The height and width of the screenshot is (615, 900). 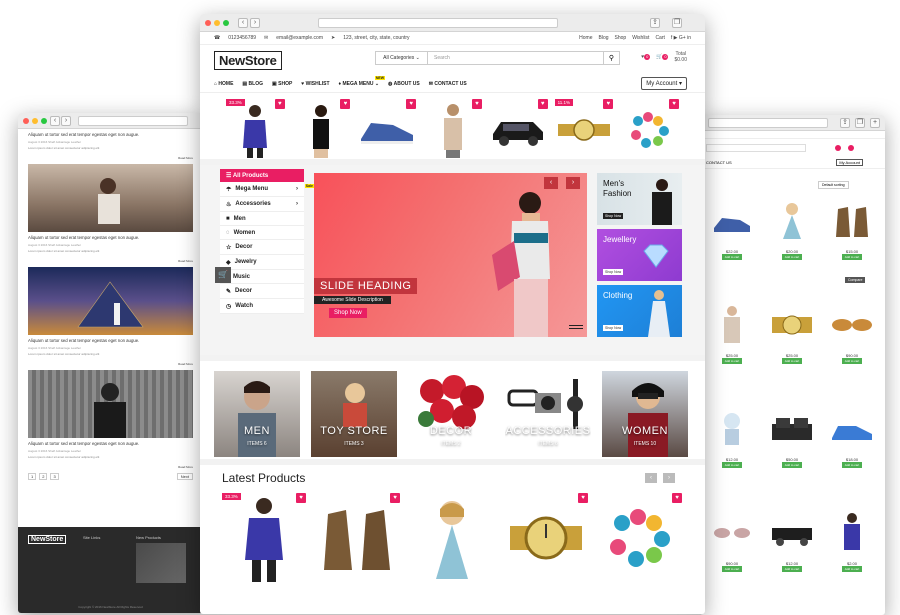 What do you see at coordinates (756, 148) in the screenshot?
I see `right-search` at bounding box center [756, 148].